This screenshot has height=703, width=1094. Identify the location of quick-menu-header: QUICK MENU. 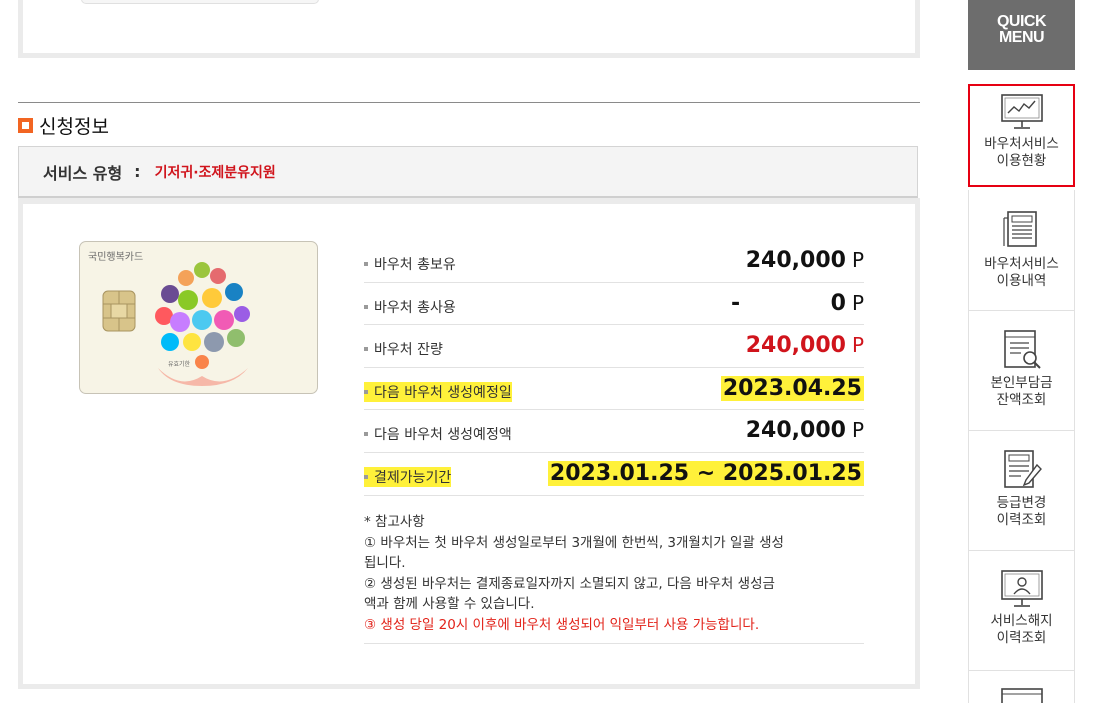
(1021, 35).